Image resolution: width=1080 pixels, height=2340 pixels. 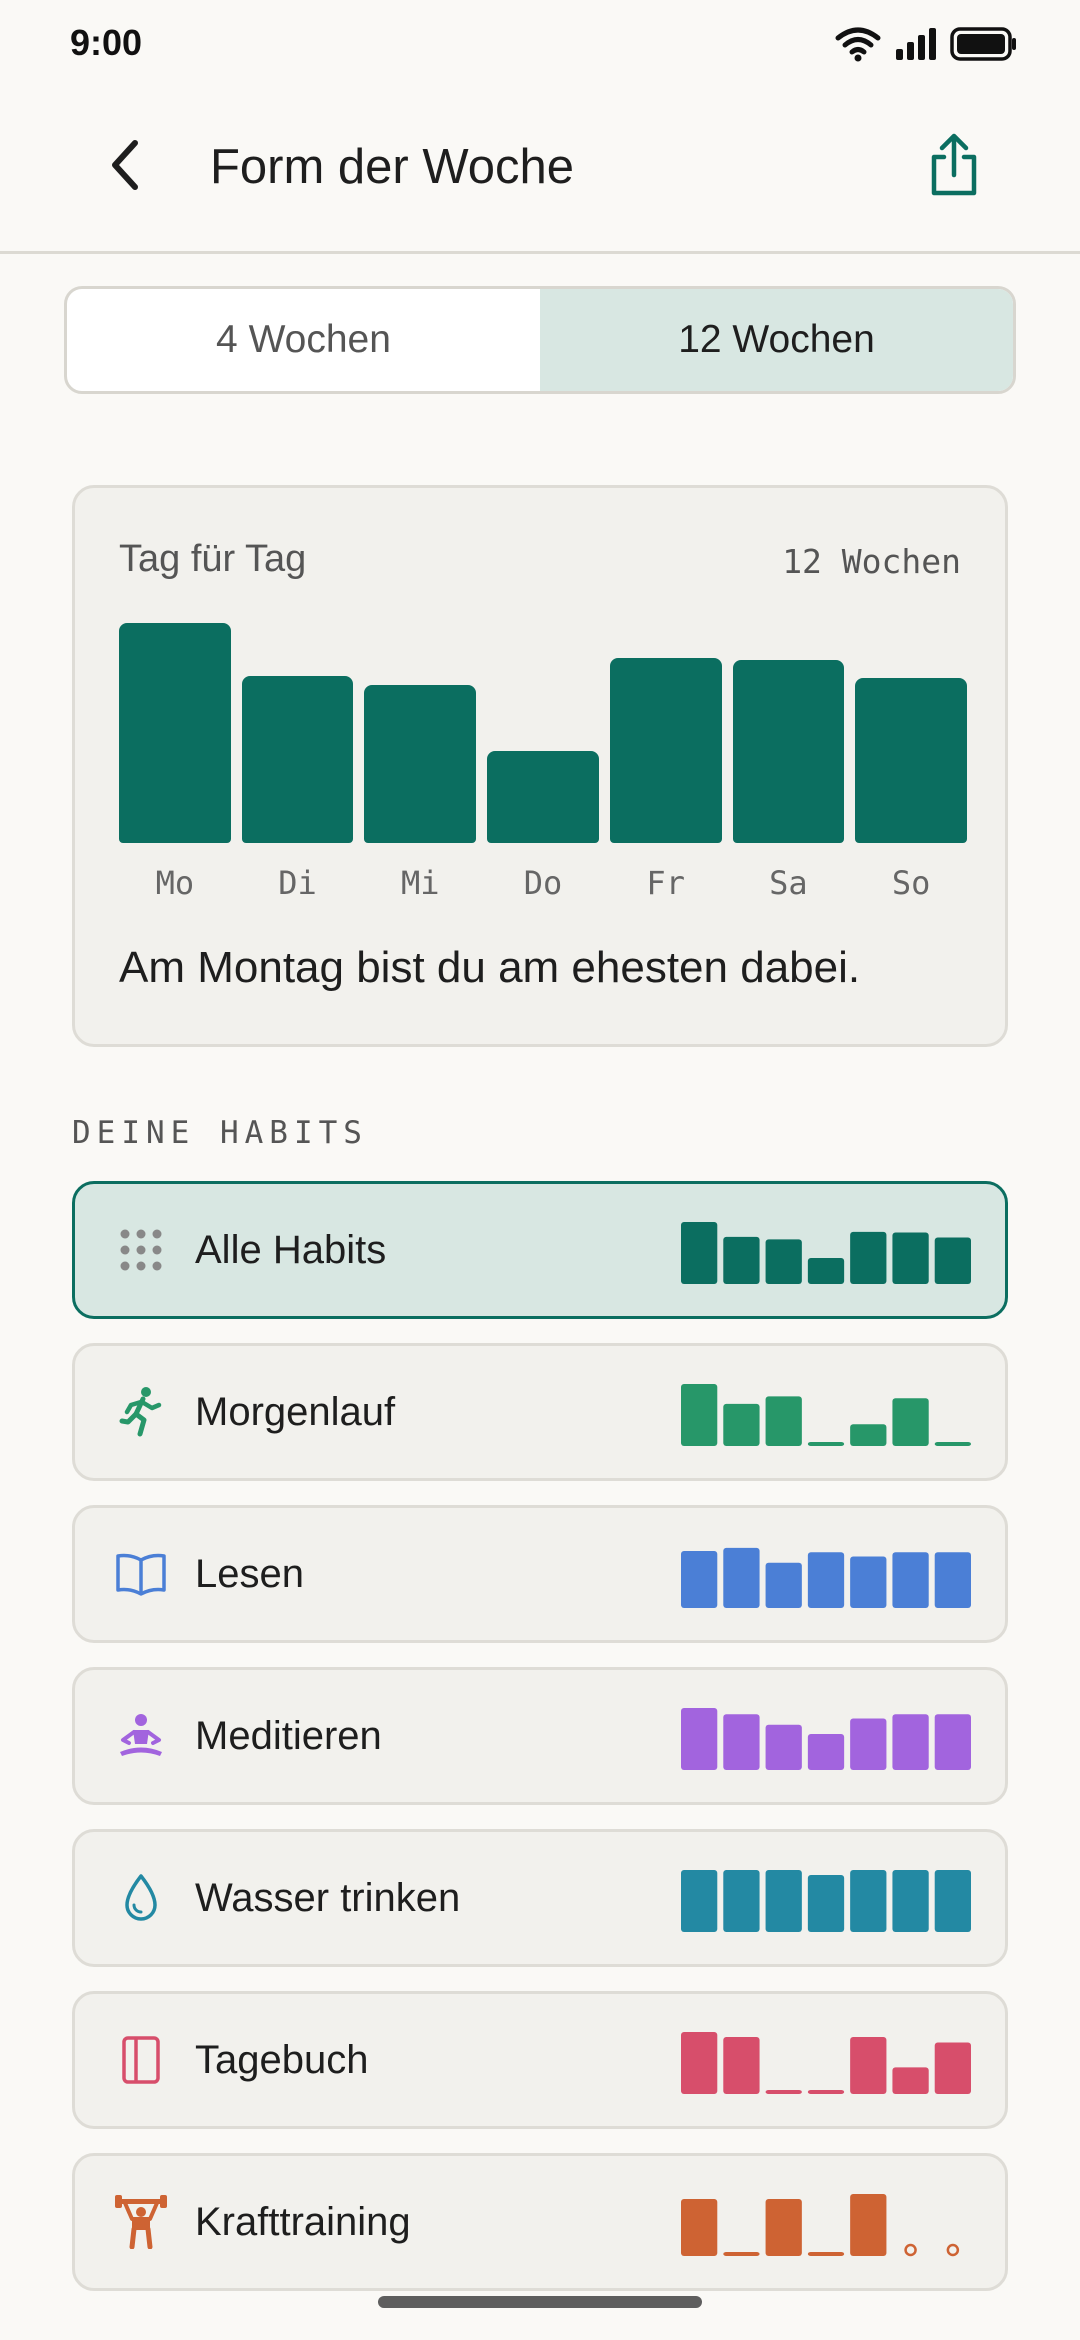 I want to click on signal-icon, so click(x=916, y=44).